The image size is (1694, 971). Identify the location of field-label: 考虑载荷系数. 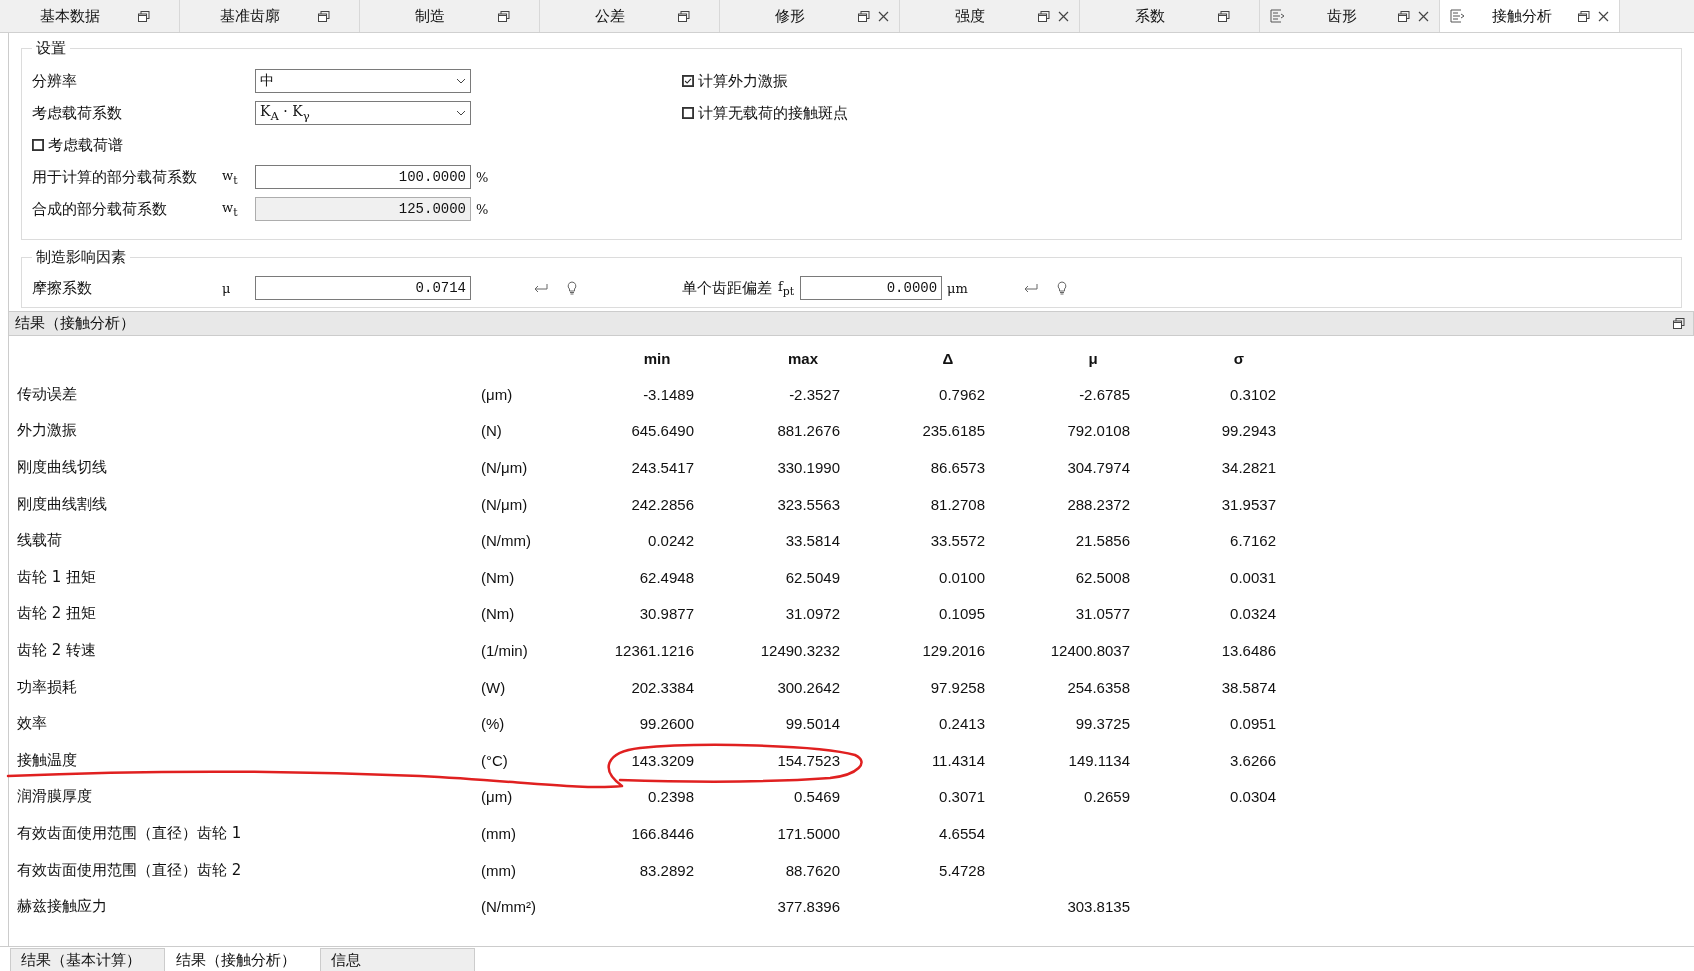
(77, 113).